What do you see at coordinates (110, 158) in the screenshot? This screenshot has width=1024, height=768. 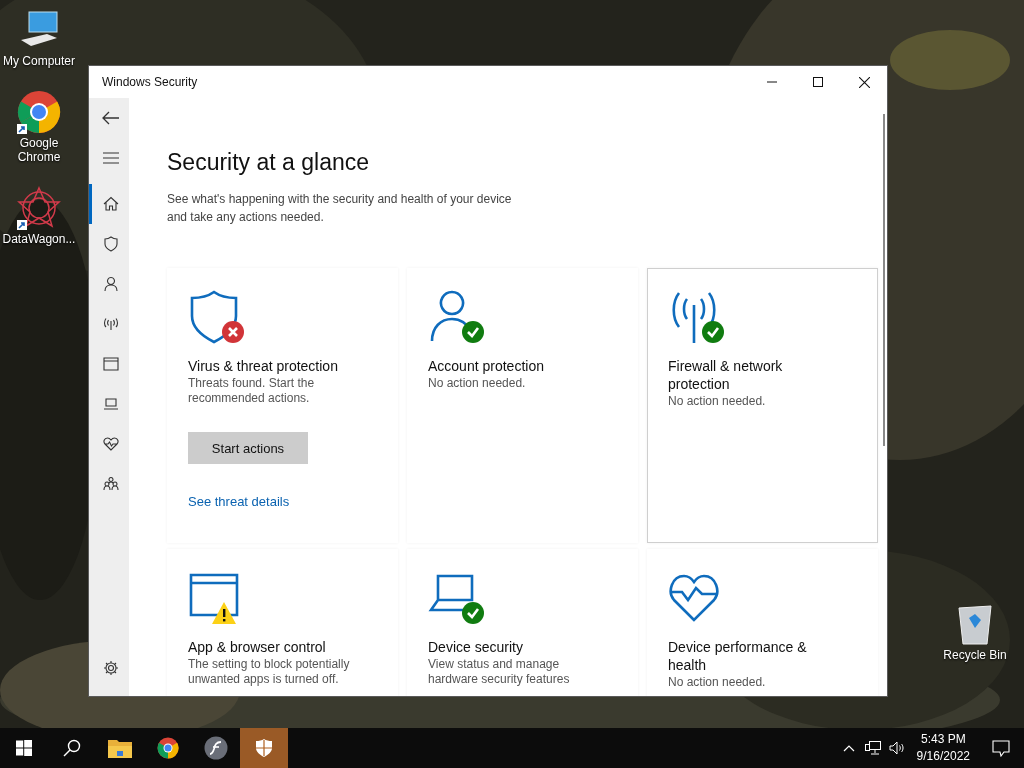 I see `menu-icon` at bounding box center [110, 158].